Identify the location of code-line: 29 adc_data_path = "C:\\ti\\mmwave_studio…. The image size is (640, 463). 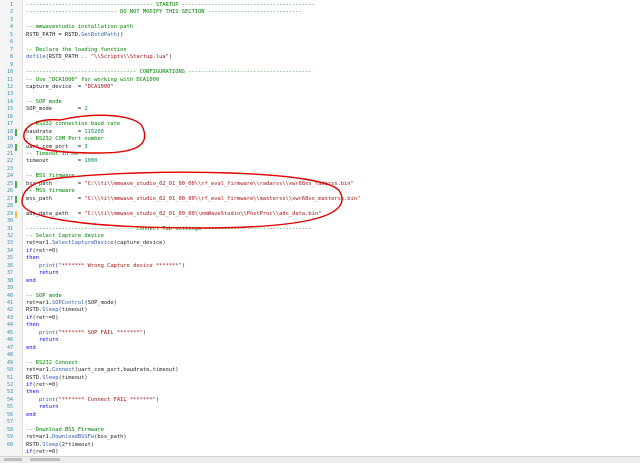
(320, 214).